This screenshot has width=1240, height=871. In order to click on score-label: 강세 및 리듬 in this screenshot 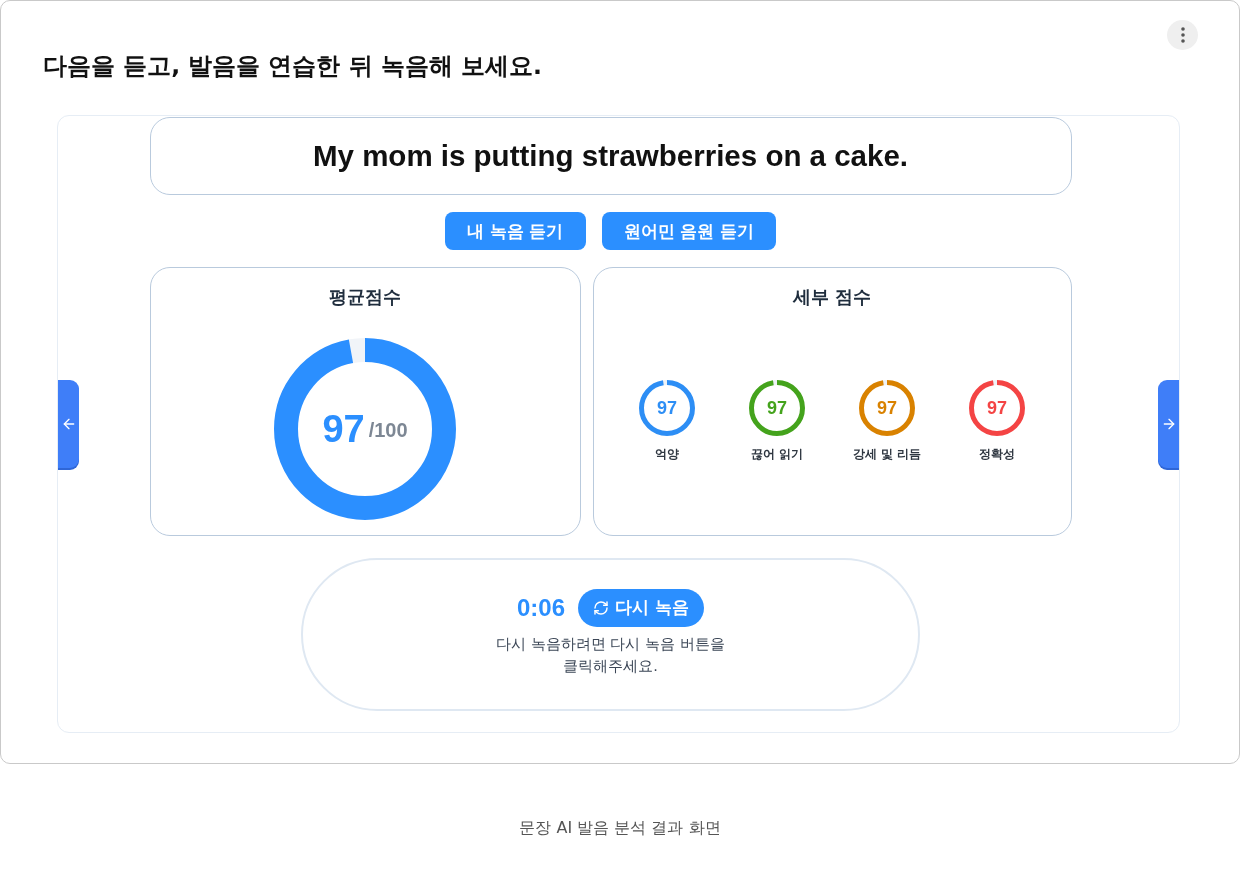, I will do `click(887, 454)`.